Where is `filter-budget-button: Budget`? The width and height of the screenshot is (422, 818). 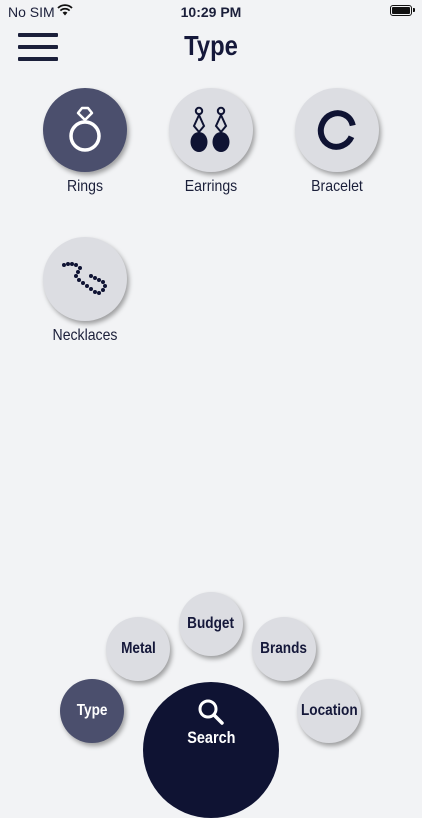
filter-budget-button: Budget is located at coordinates (211, 624).